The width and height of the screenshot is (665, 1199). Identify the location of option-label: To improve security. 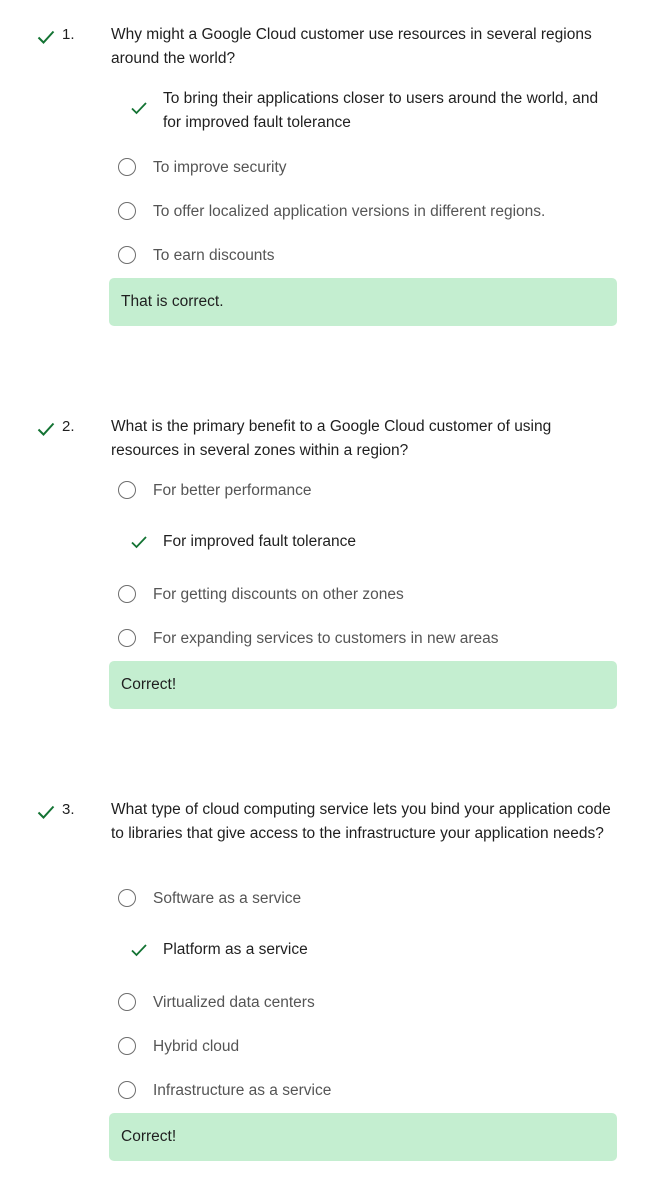
(220, 167).